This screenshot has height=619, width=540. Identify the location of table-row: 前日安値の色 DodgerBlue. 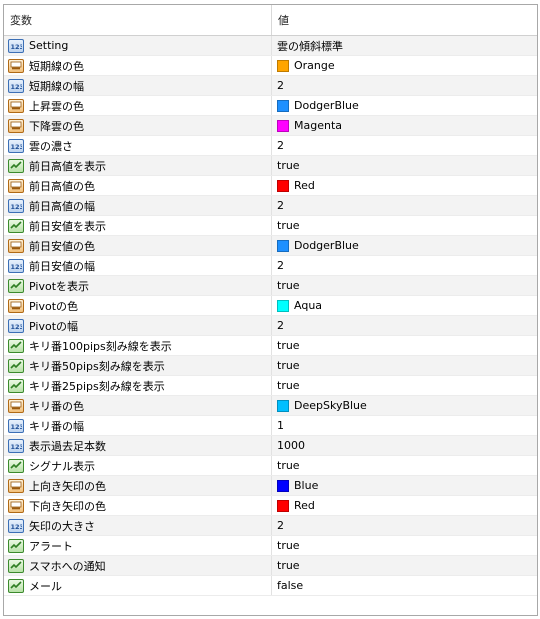
(270, 246).